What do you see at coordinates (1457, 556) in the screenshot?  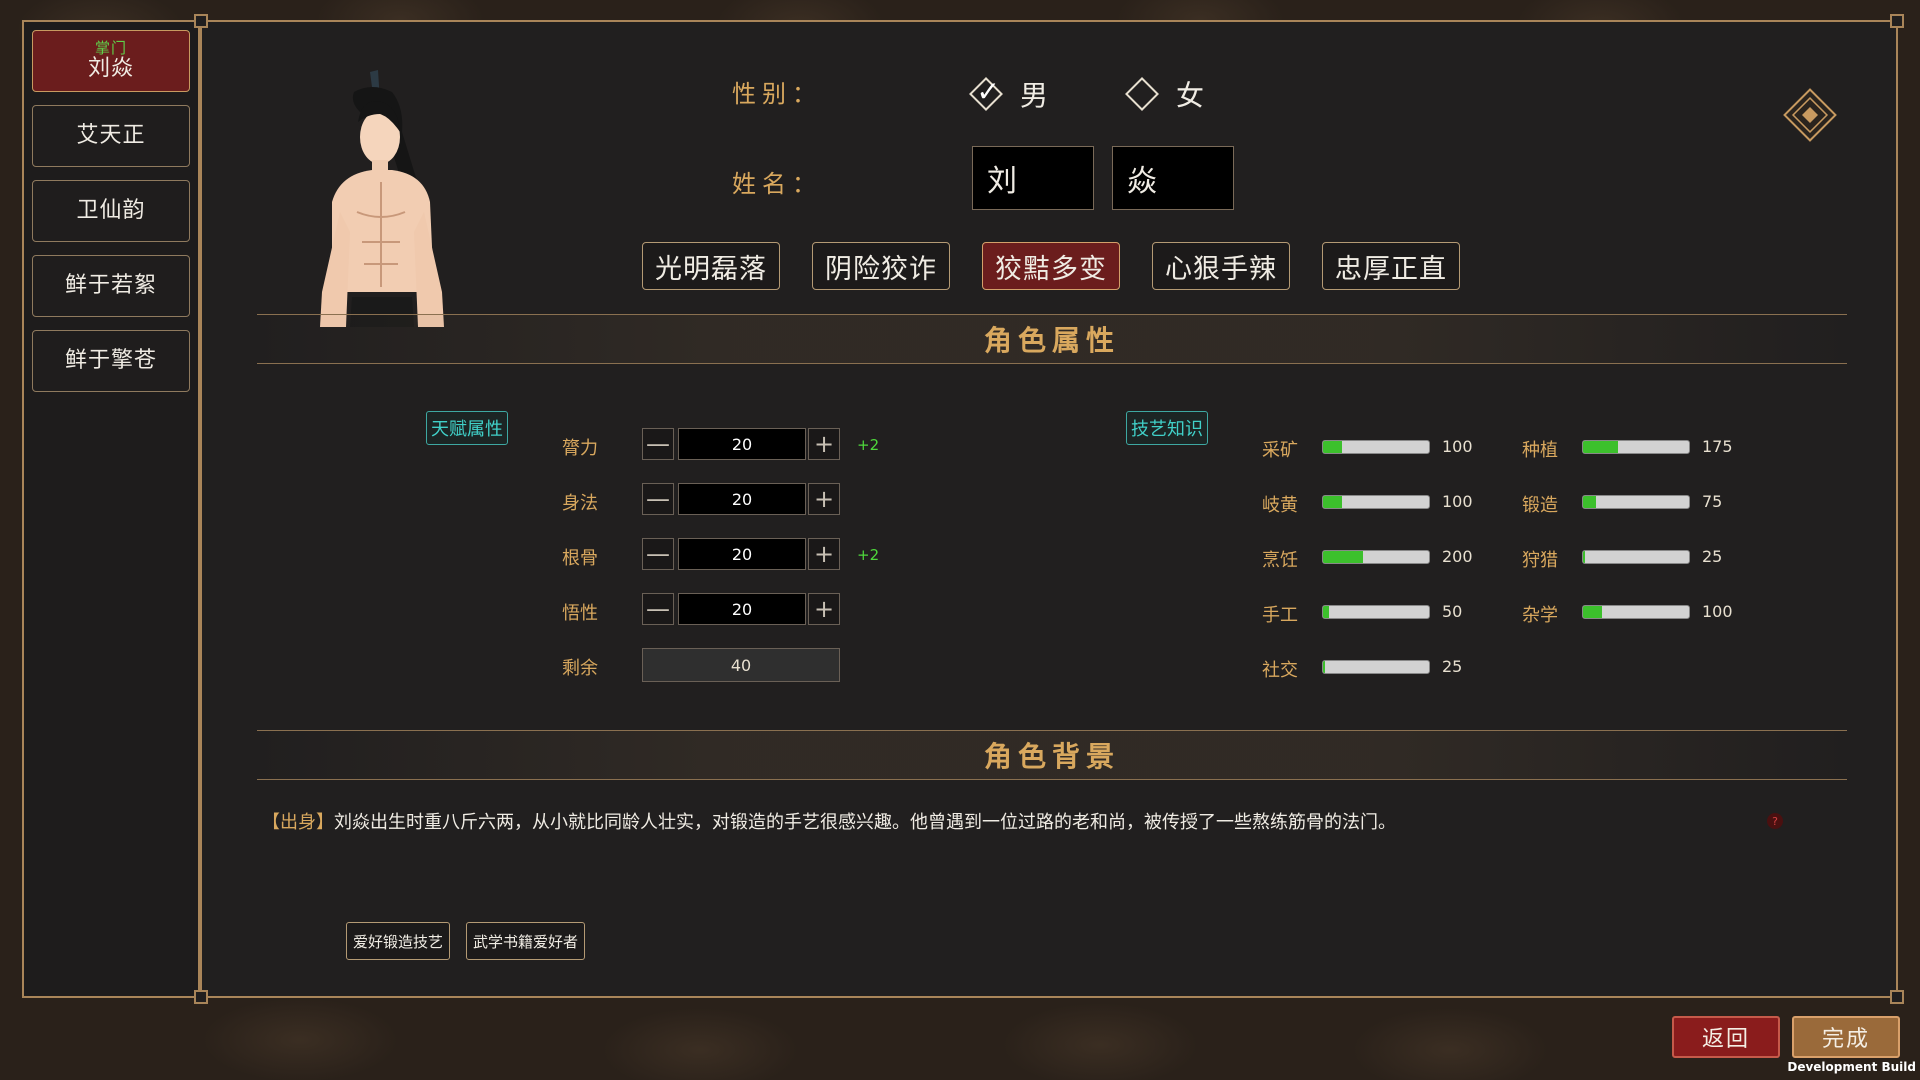 I see `skill-value: 200` at bounding box center [1457, 556].